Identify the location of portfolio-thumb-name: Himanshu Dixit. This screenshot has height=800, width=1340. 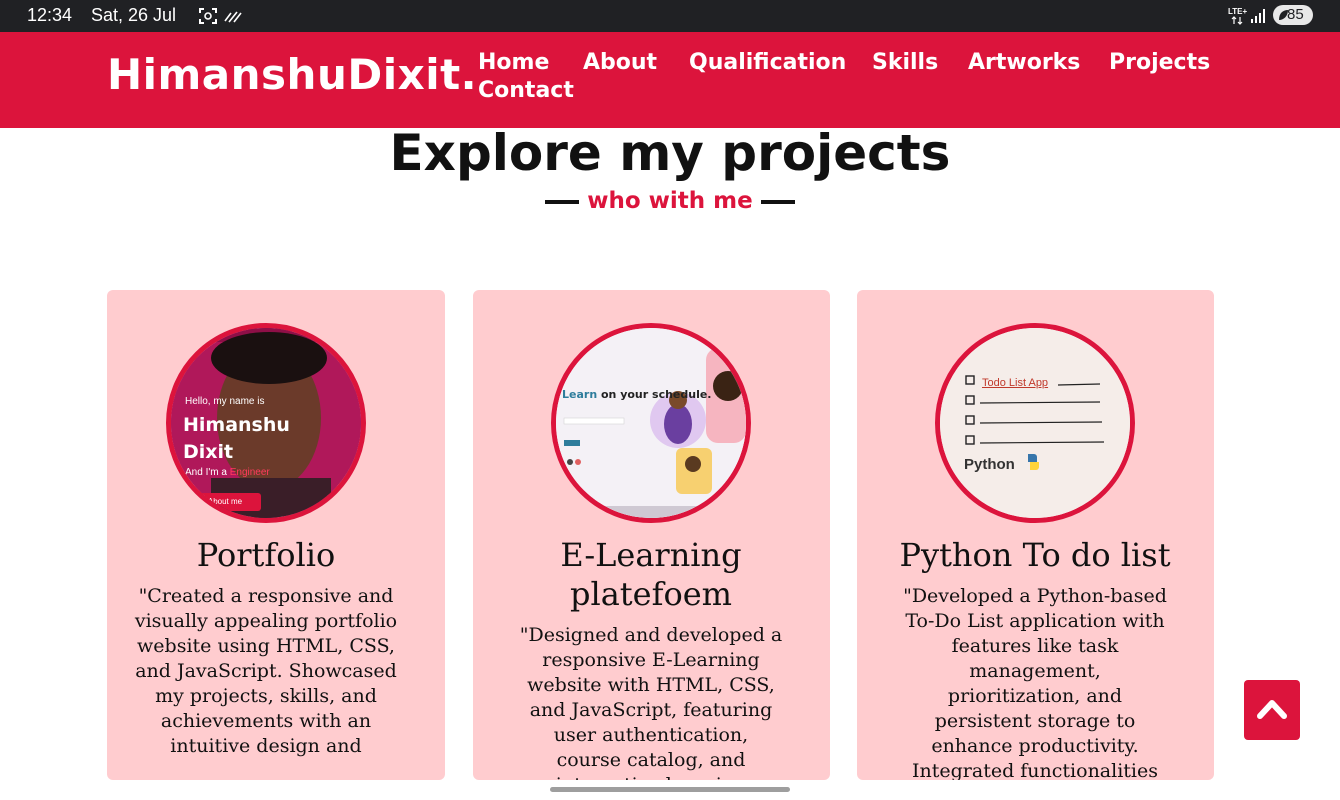
(236, 438).